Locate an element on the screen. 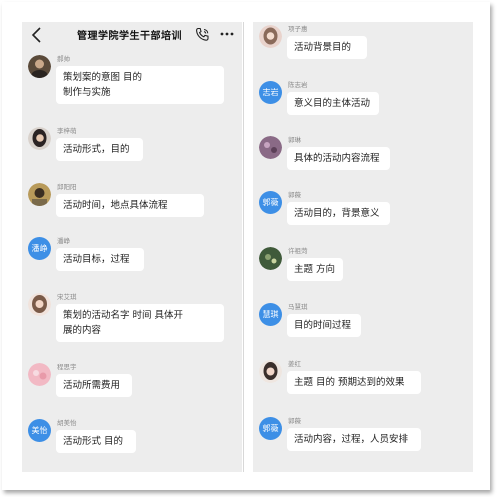 Image resolution: width=497 pixels, height=497 pixels. message-bubble: 主题 目的 预期达到的效果 is located at coordinates (354, 382).